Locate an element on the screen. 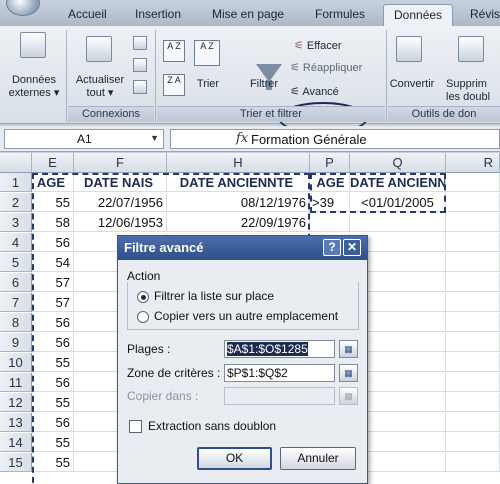  cell-q3 is located at coordinates (398, 222).